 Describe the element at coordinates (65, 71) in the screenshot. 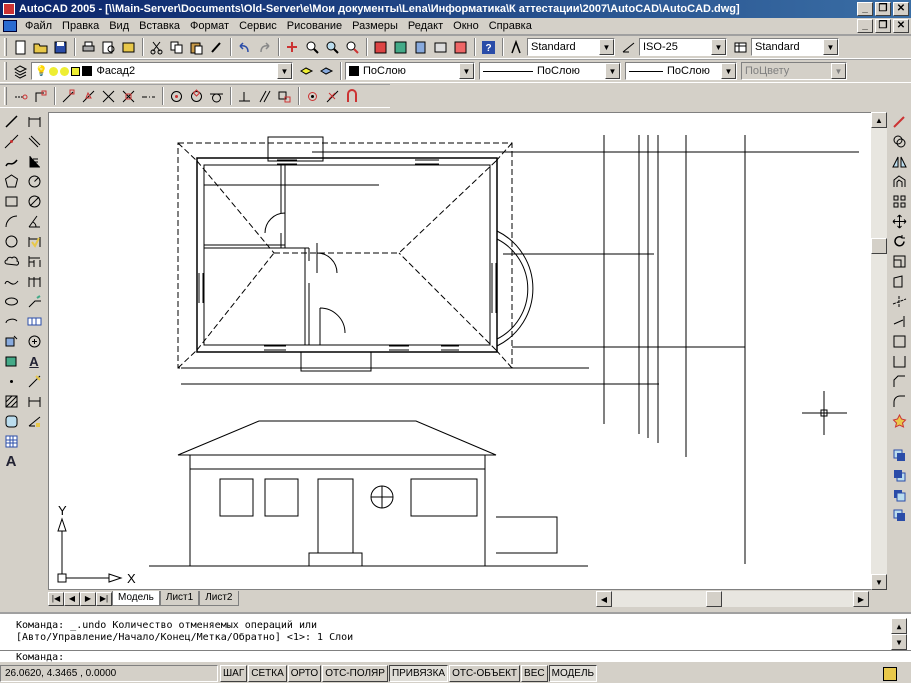

I see `freeze-icon` at that location.